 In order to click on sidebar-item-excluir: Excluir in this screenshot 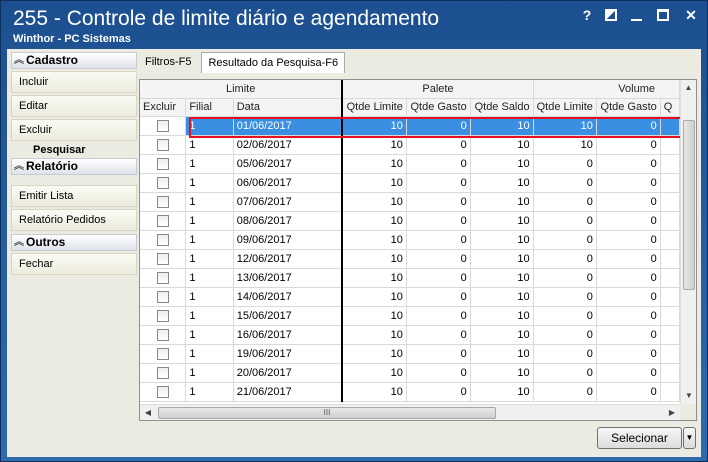, I will do `click(74, 130)`.